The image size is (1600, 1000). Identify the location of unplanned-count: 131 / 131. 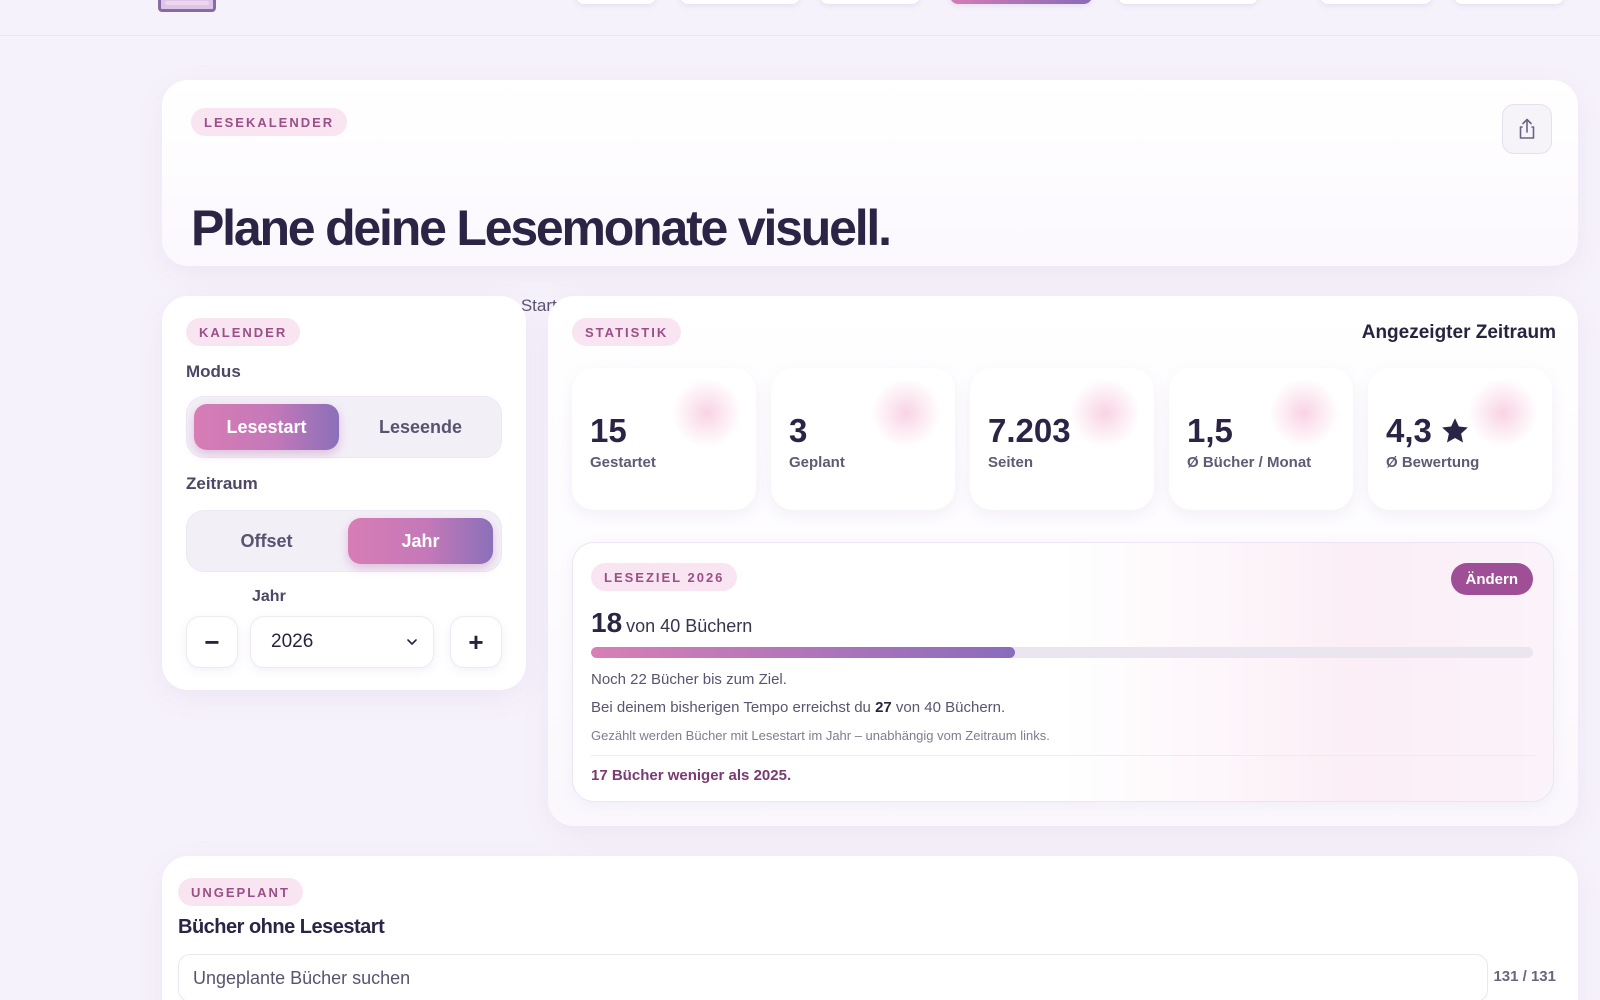
(1524, 976).